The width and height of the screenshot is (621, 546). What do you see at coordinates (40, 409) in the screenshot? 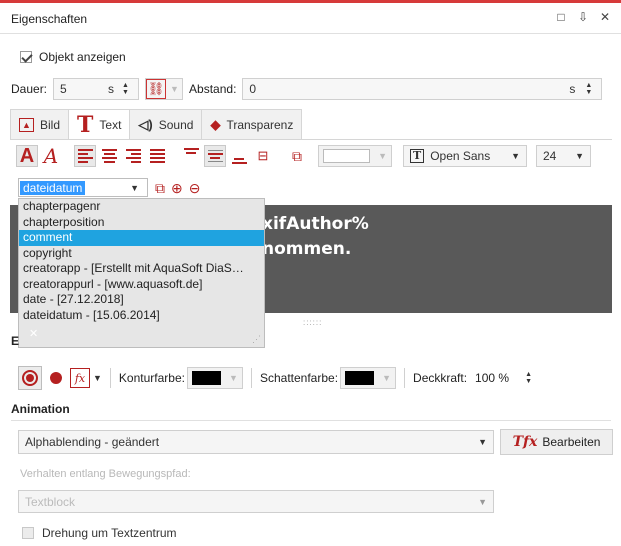
I see `animation-section-title: Animation` at bounding box center [40, 409].